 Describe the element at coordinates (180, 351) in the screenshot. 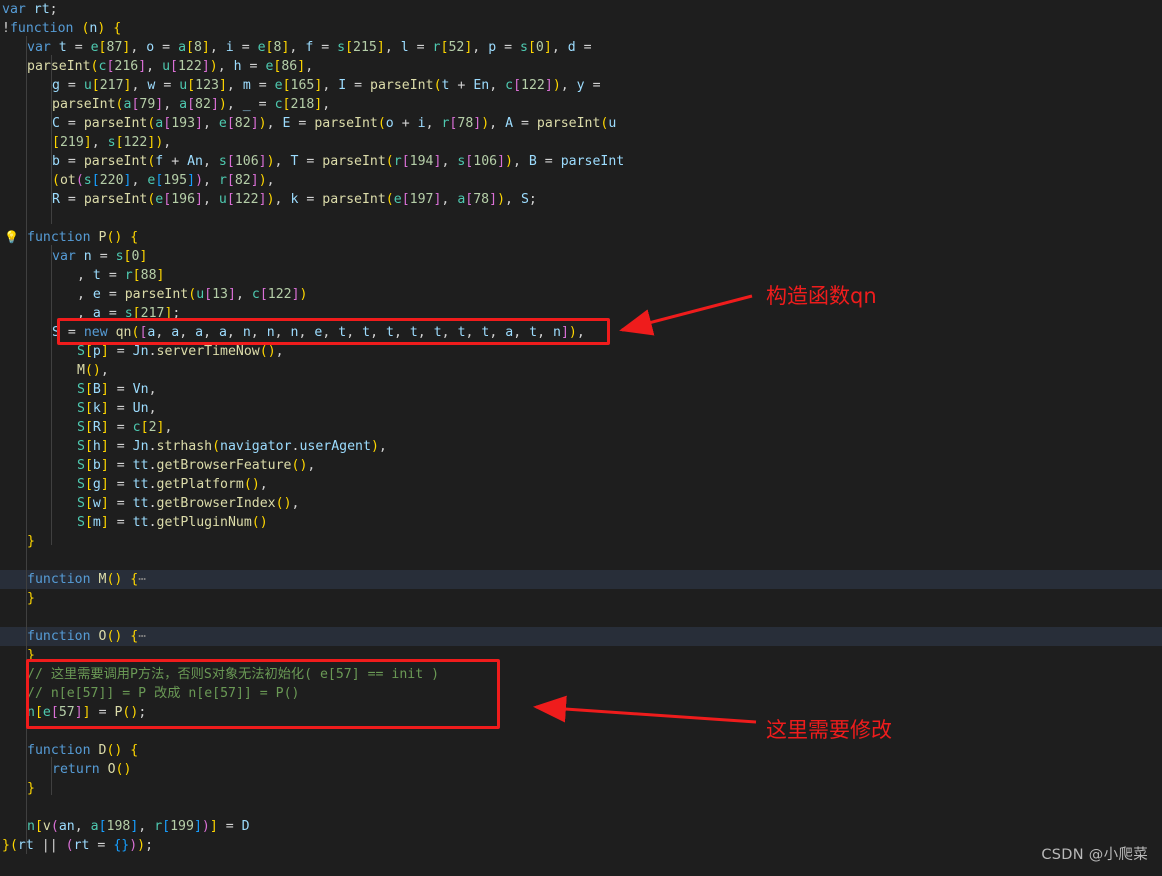

I see `code-line-text: S[p] = Jn.serverTimeNow(),` at that location.